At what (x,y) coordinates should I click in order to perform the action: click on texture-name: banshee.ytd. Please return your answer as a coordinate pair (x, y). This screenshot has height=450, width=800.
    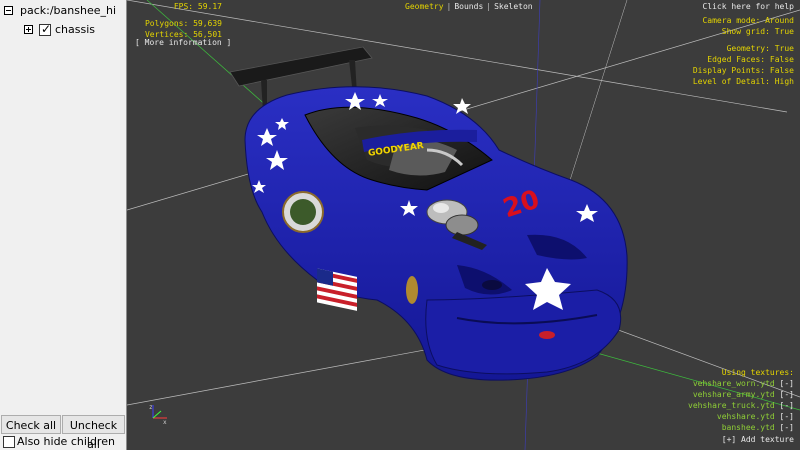
    Looking at the image, I should click on (748, 427).